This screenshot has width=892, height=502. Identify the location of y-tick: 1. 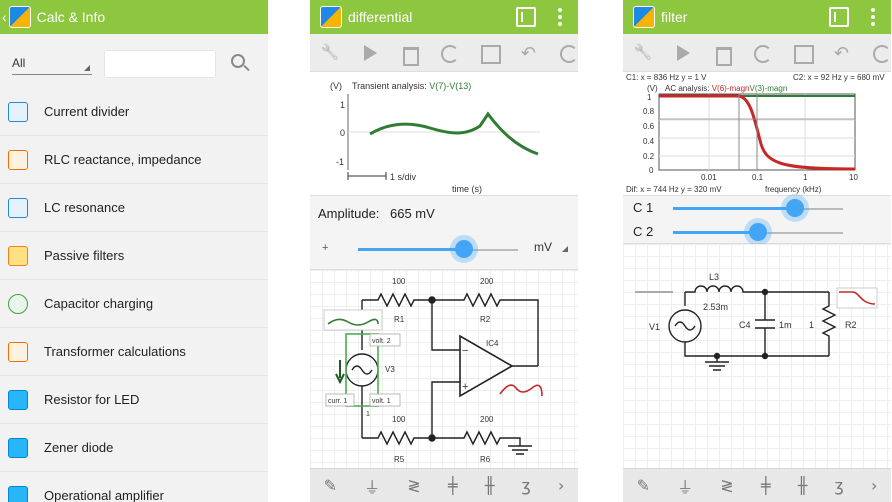
(649, 97).